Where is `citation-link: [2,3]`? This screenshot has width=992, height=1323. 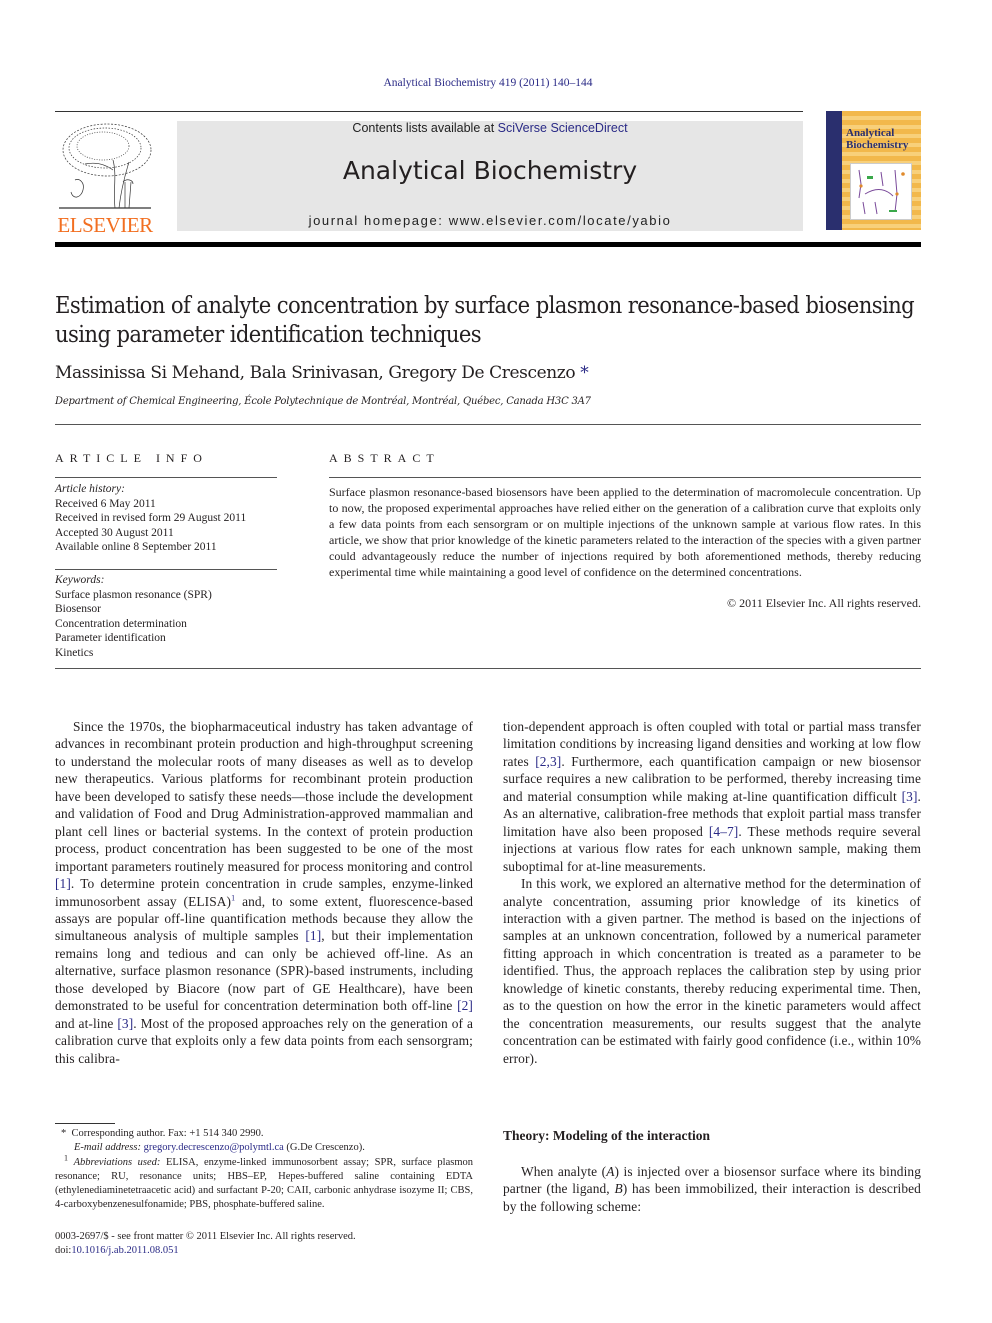
citation-link: [2,3] is located at coordinates (548, 761).